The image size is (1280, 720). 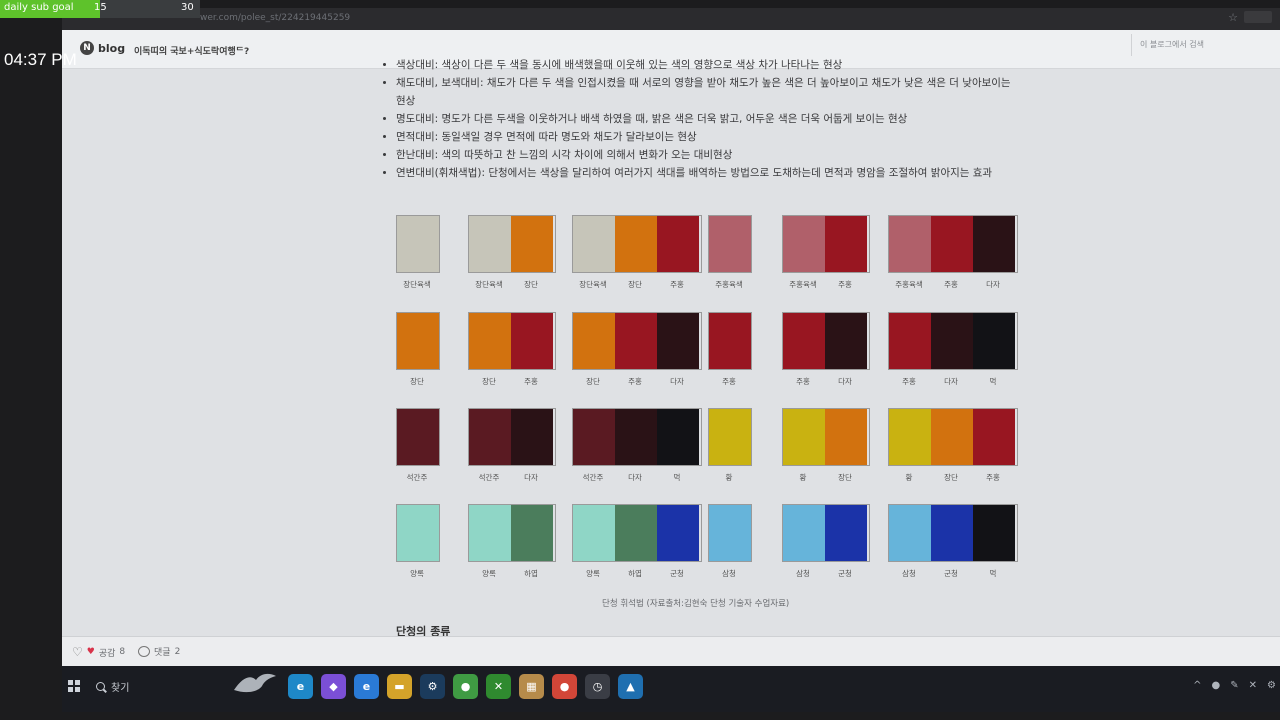 I want to click on swatch-labels: 황 장단, so click(x=826, y=477).